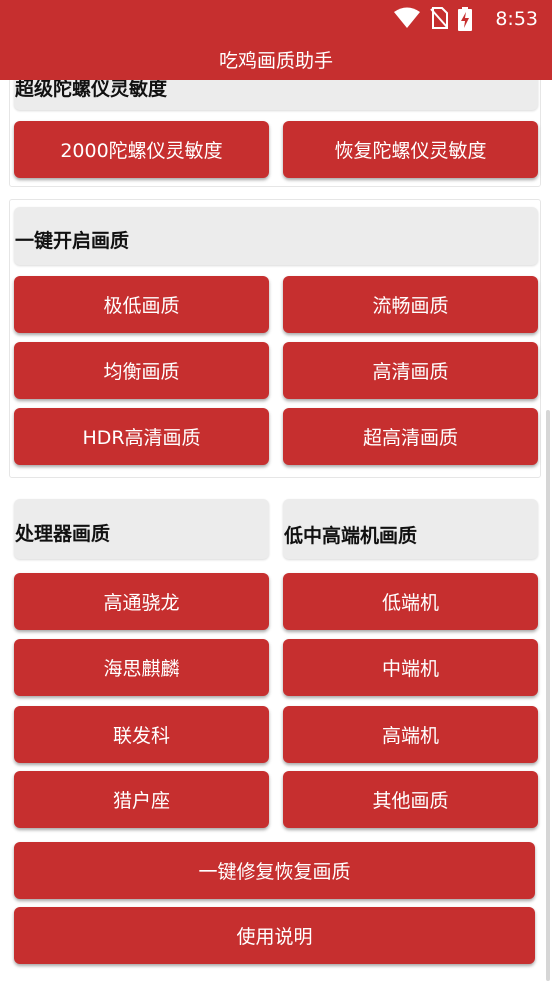 The image size is (552, 981). I want to click on quality-uhd-button: 超高清画质, so click(410, 436).